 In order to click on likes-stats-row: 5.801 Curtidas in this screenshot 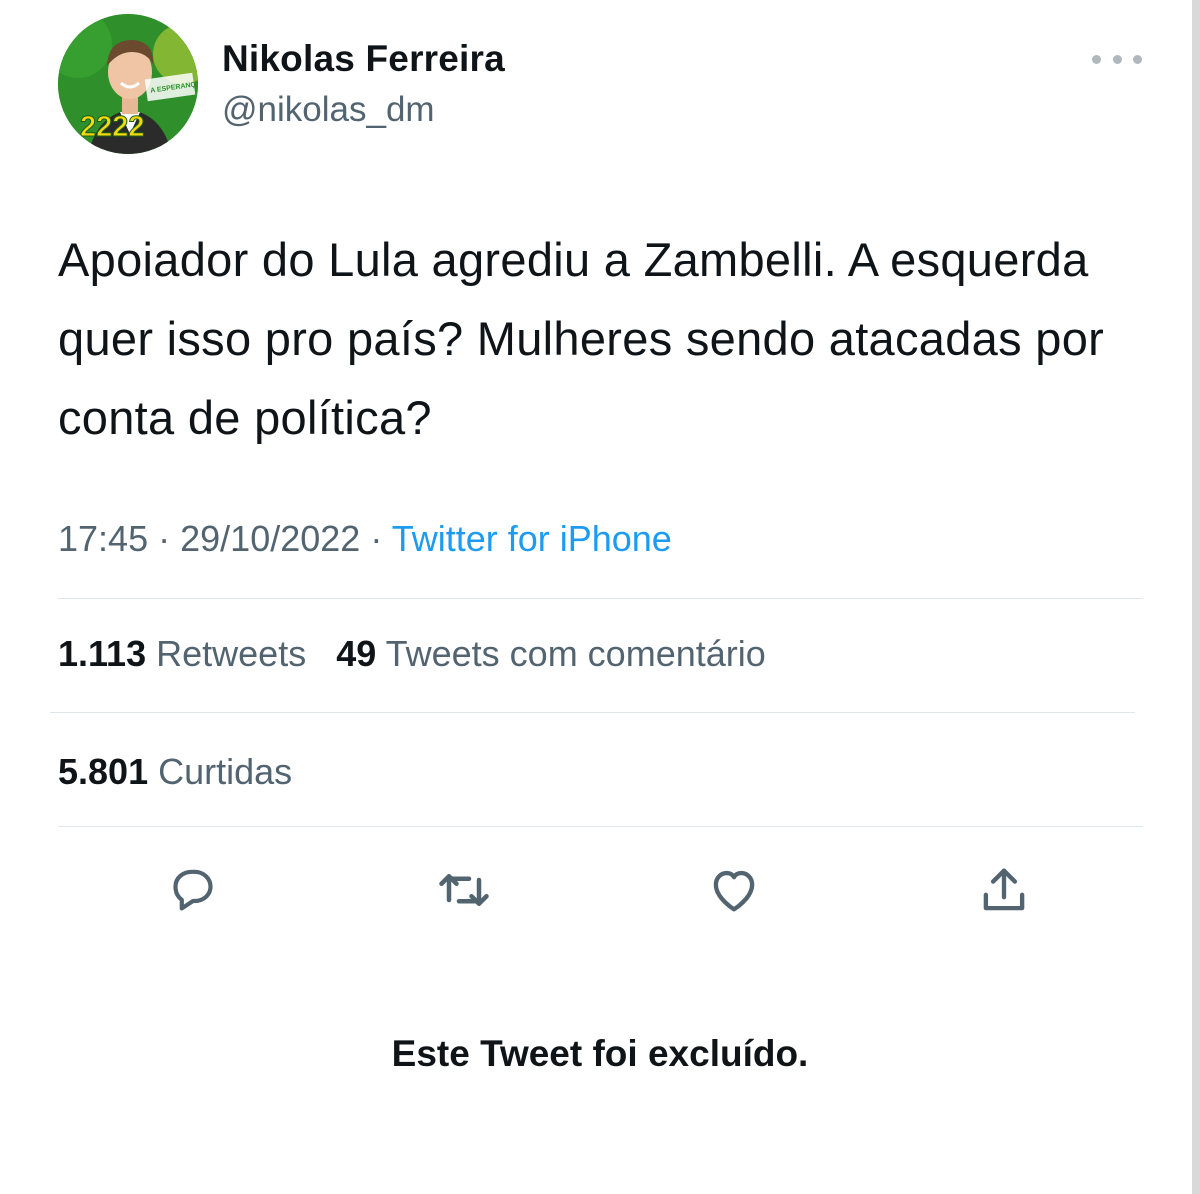, I will do `click(175, 772)`.